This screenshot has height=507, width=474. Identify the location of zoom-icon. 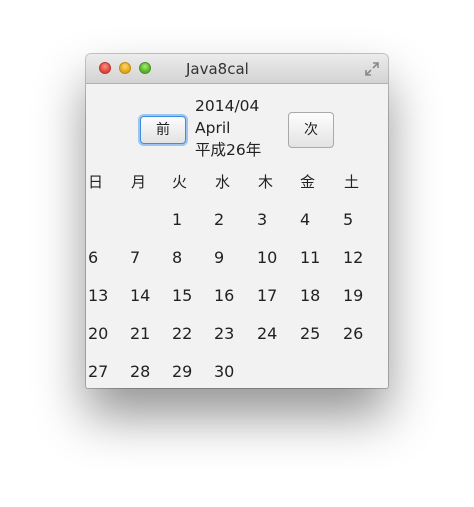
(145, 68).